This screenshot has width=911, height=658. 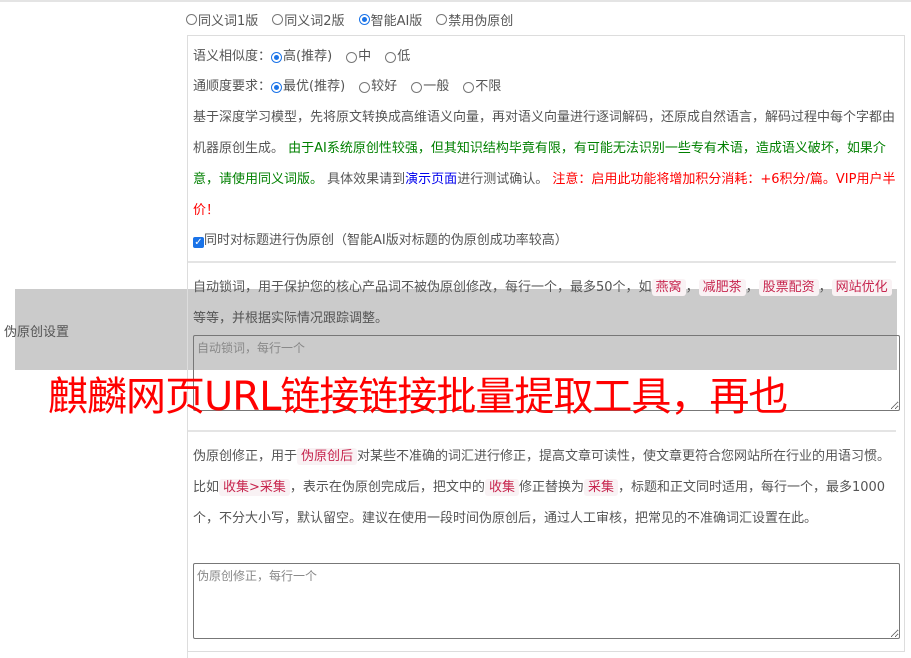 I want to click on lock-words-text: 自动锁词，用于保护您的核心产品词不被伪原创修改，每行一个，最多50个，如, so click(x=422, y=287).